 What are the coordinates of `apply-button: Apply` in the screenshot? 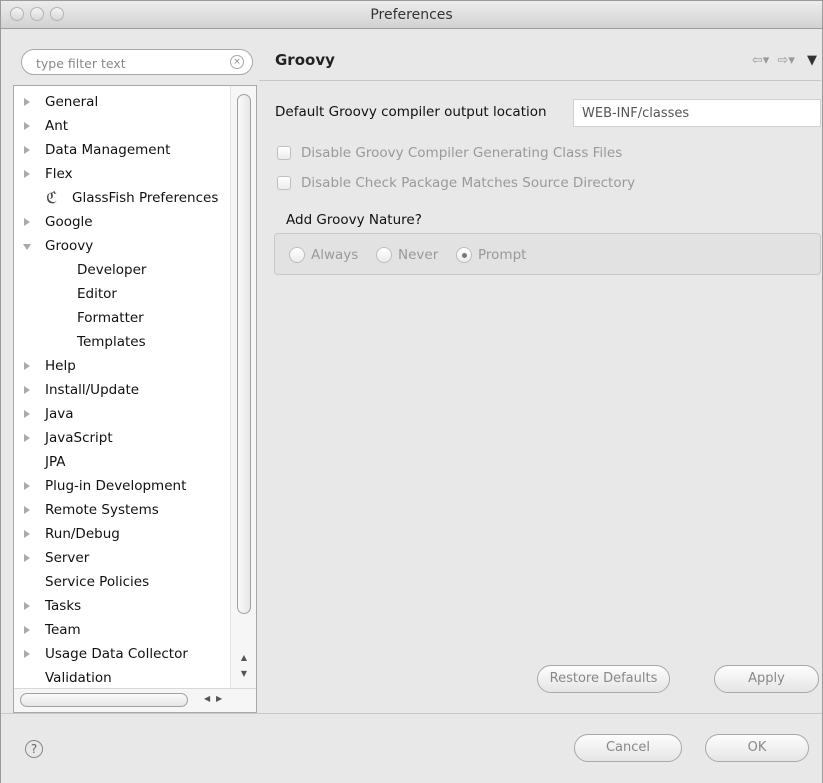 It's located at (766, 679).